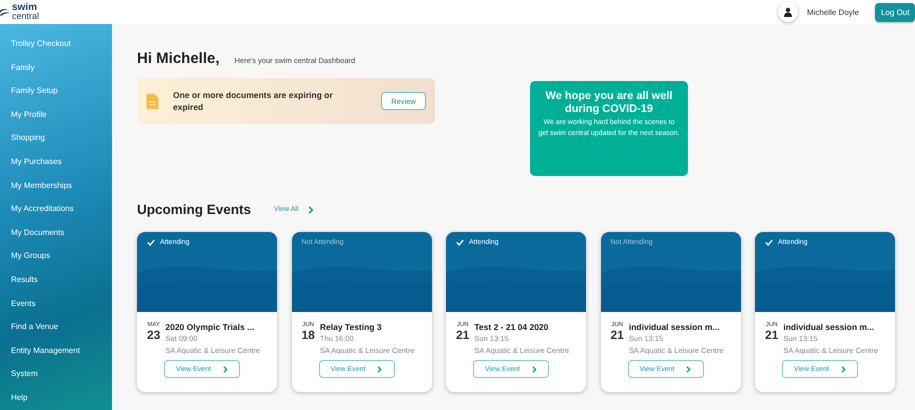 The width and height of the screenshot is (915, 410). I want to click on sidebar-item: My Groups, so click(56, 256).